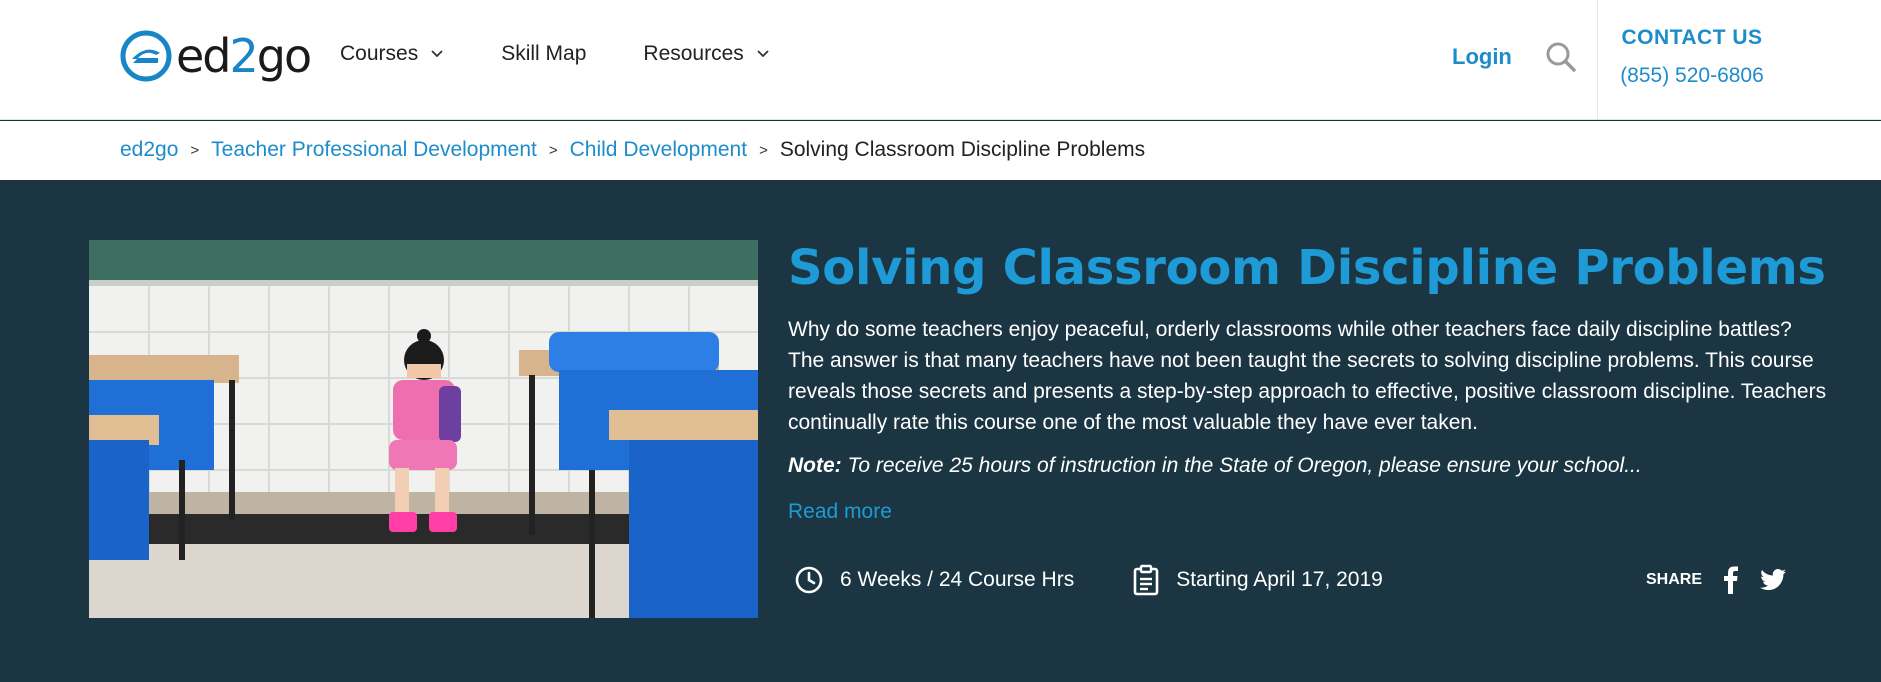 This screenshot has height=682, width=1881. Describe the element at coordinates (815, 465) in the screenshot. I see `note-label: Note:` at that location.